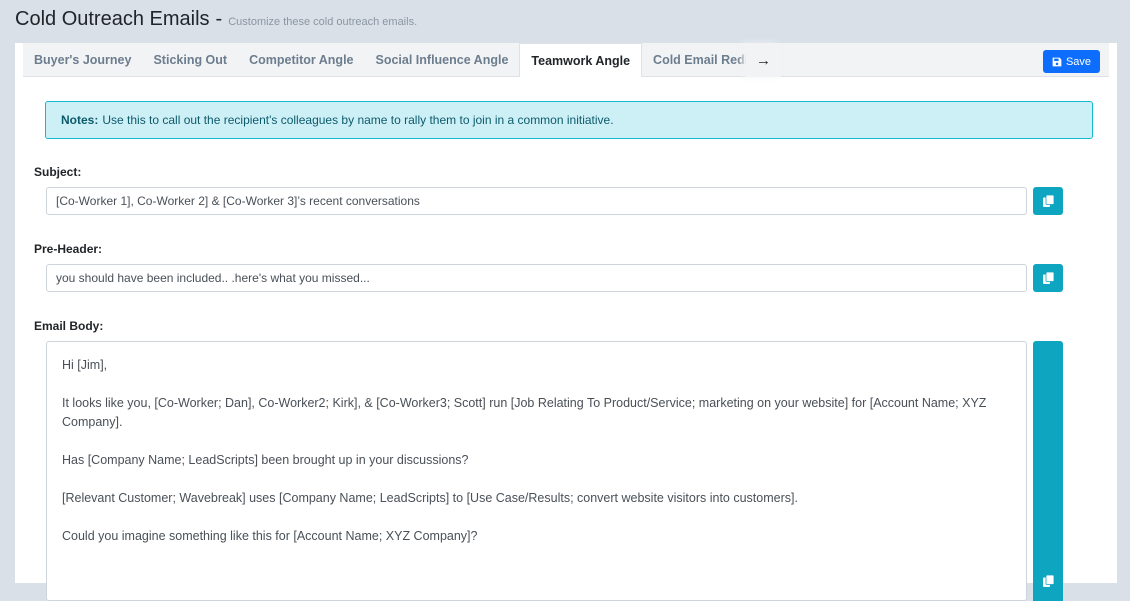  What do you see at coordinates (581, 60) in the screenshot?
I see `tab-teamwork-angle: Teamwork Angle` at bounding box center [581, 60].